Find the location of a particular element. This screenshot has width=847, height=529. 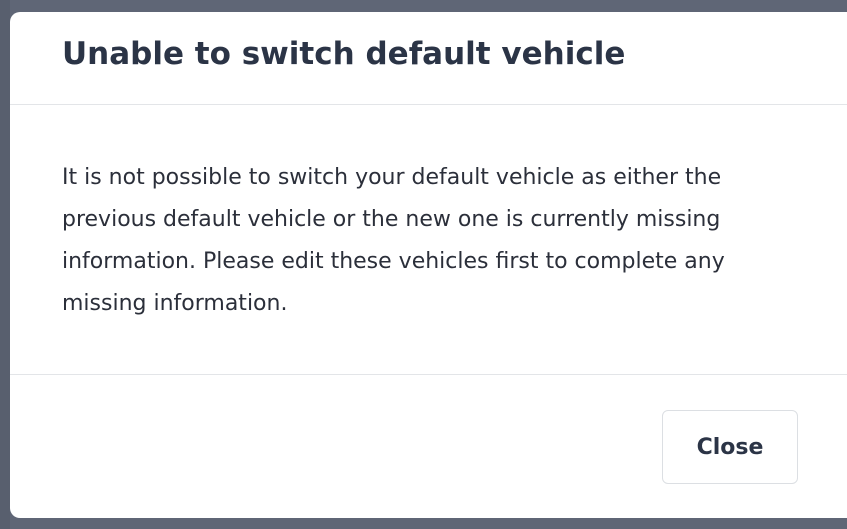

dialog-title: Unable to switch default vehicle is located at coordinates (344, 54).